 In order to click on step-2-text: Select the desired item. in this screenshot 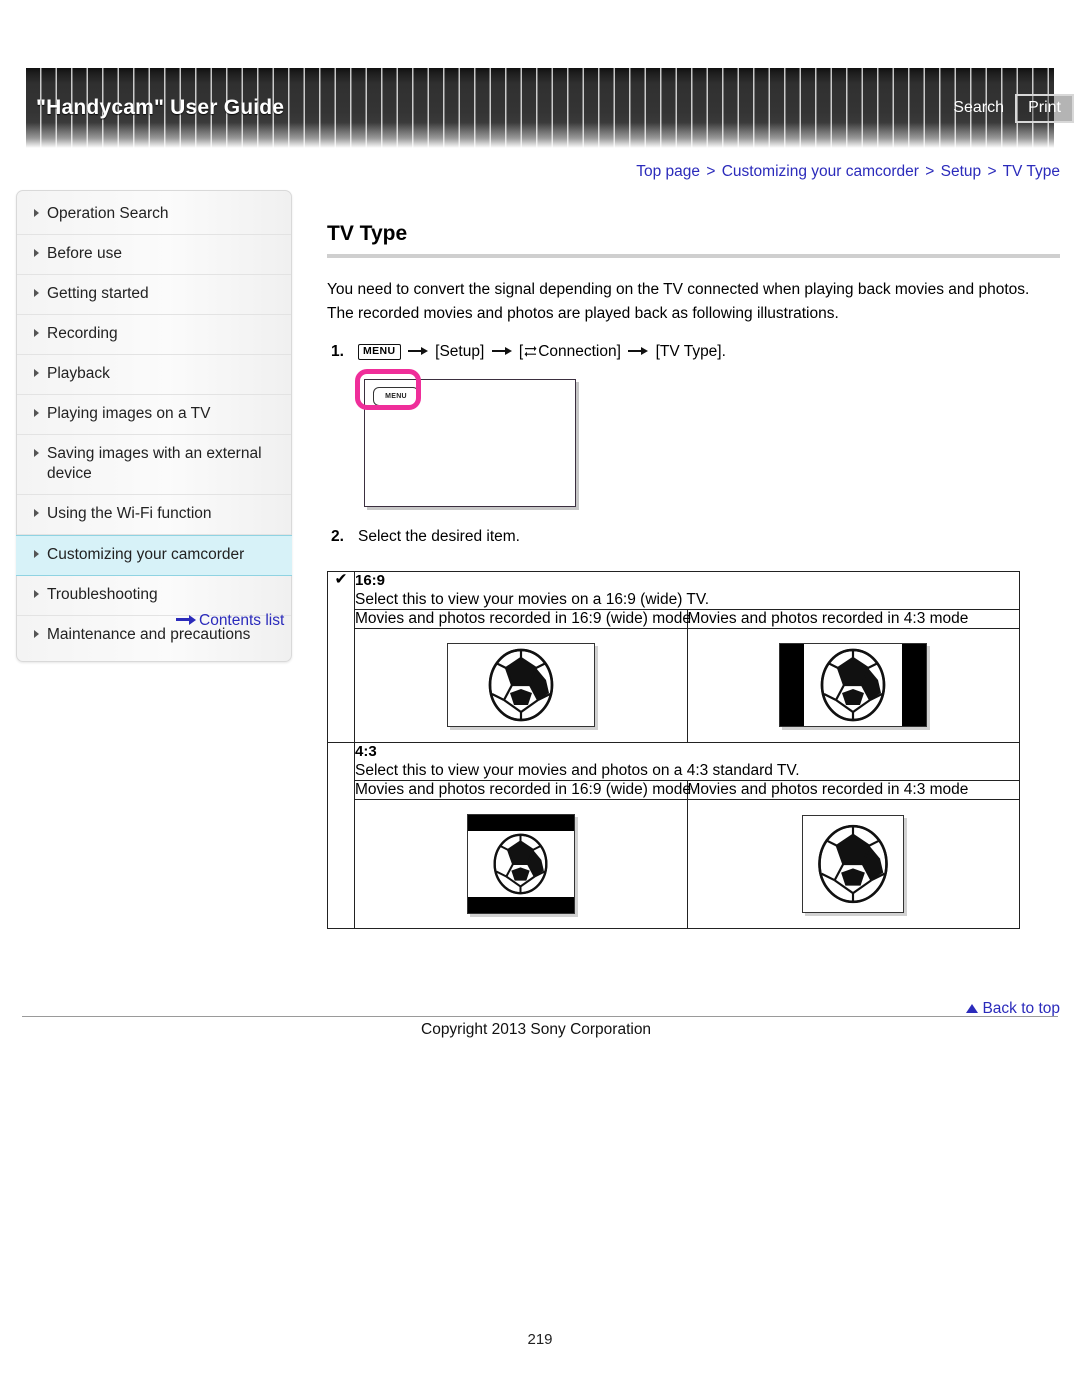, I will do `click(439, 536)`.